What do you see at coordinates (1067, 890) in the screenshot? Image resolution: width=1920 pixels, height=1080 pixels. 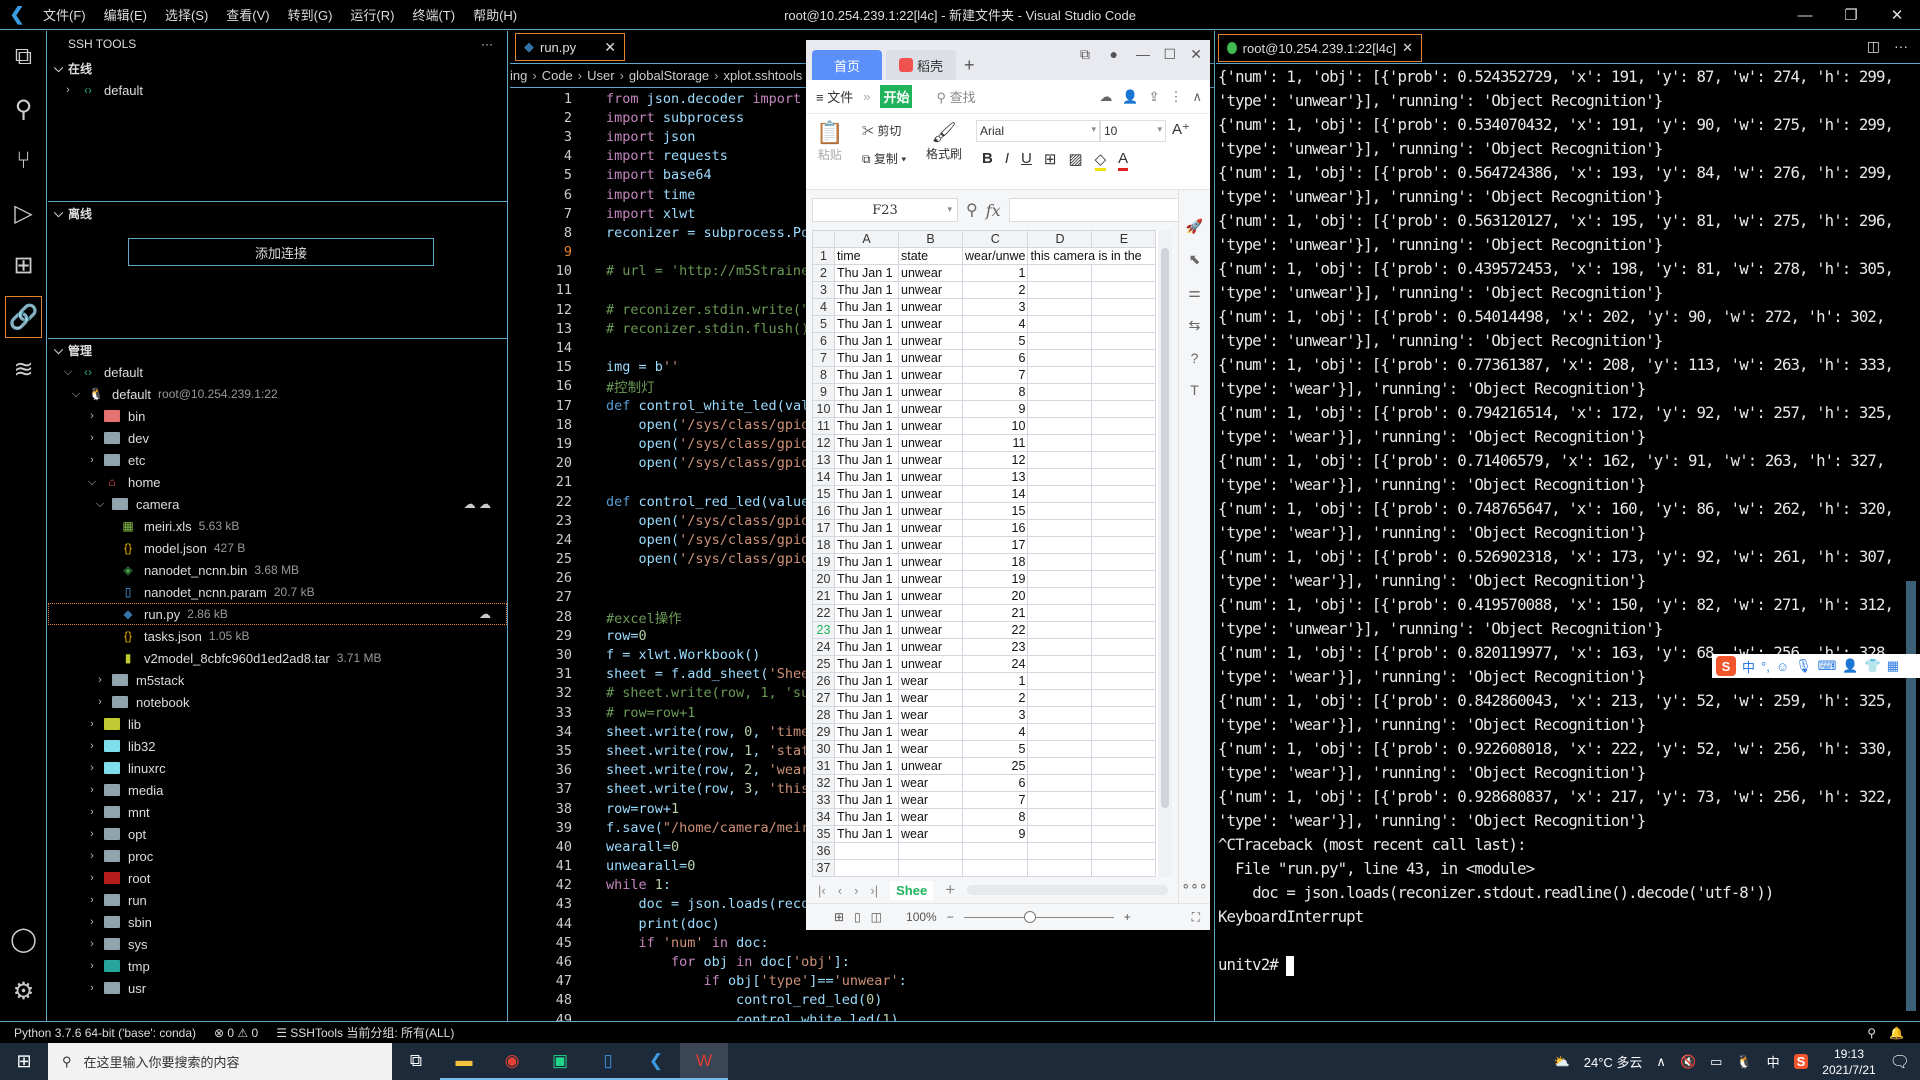 I see `horizontal-scrollbar` at bounding box center [1067, 890].